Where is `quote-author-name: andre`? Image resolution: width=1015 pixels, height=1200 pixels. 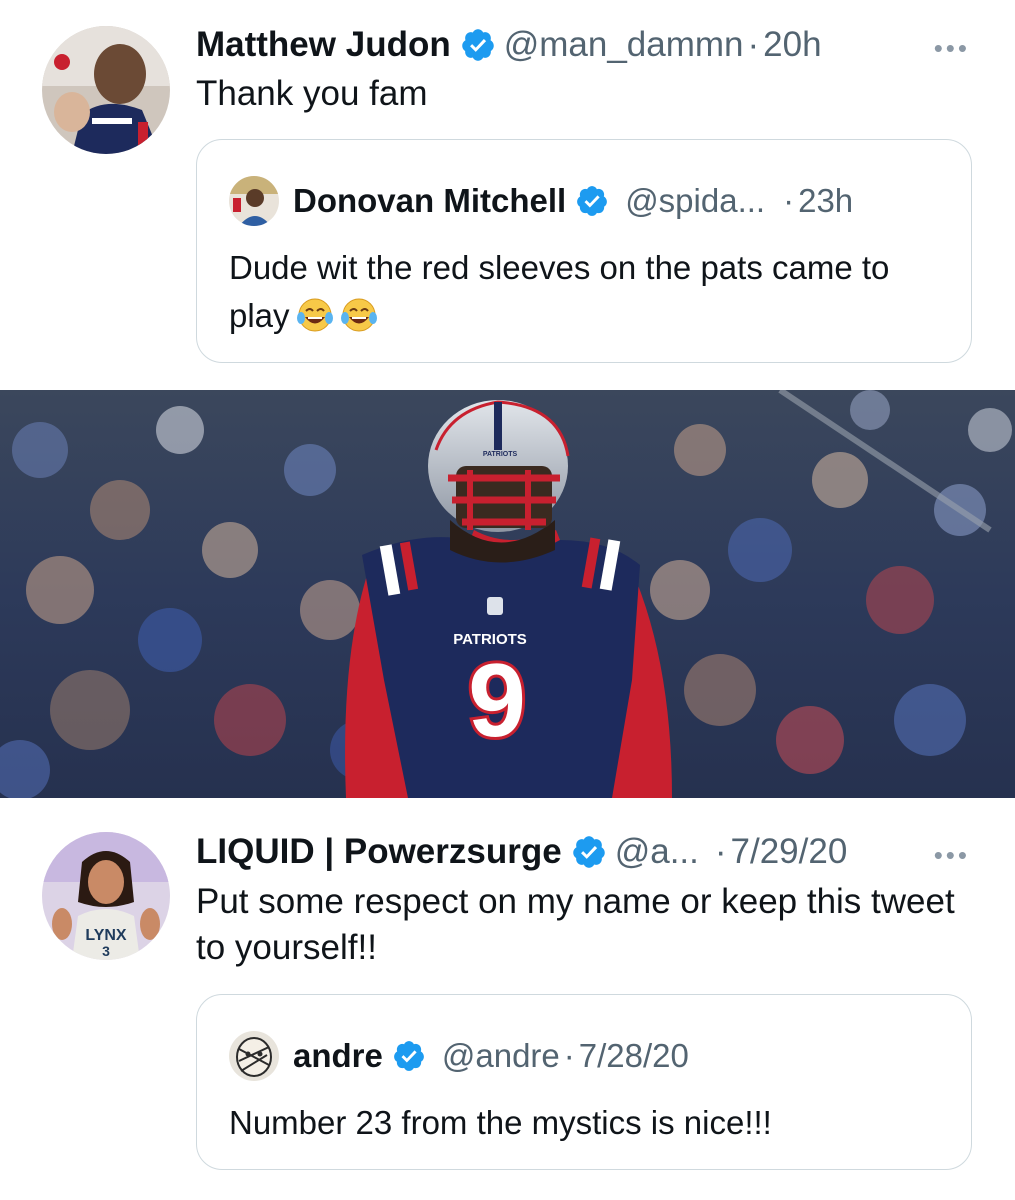 quote-author-name: andre is located at coordinates (338, 1056).